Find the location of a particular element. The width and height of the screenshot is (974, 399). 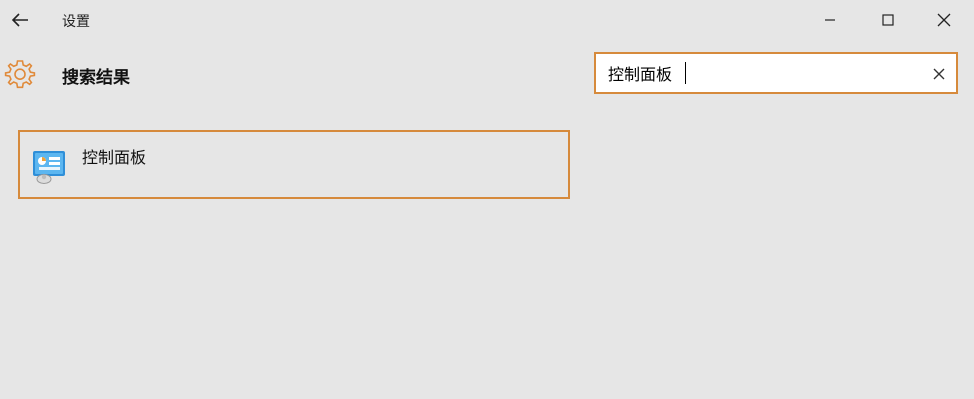

clear-search-button is located at coordinates (939, 74).